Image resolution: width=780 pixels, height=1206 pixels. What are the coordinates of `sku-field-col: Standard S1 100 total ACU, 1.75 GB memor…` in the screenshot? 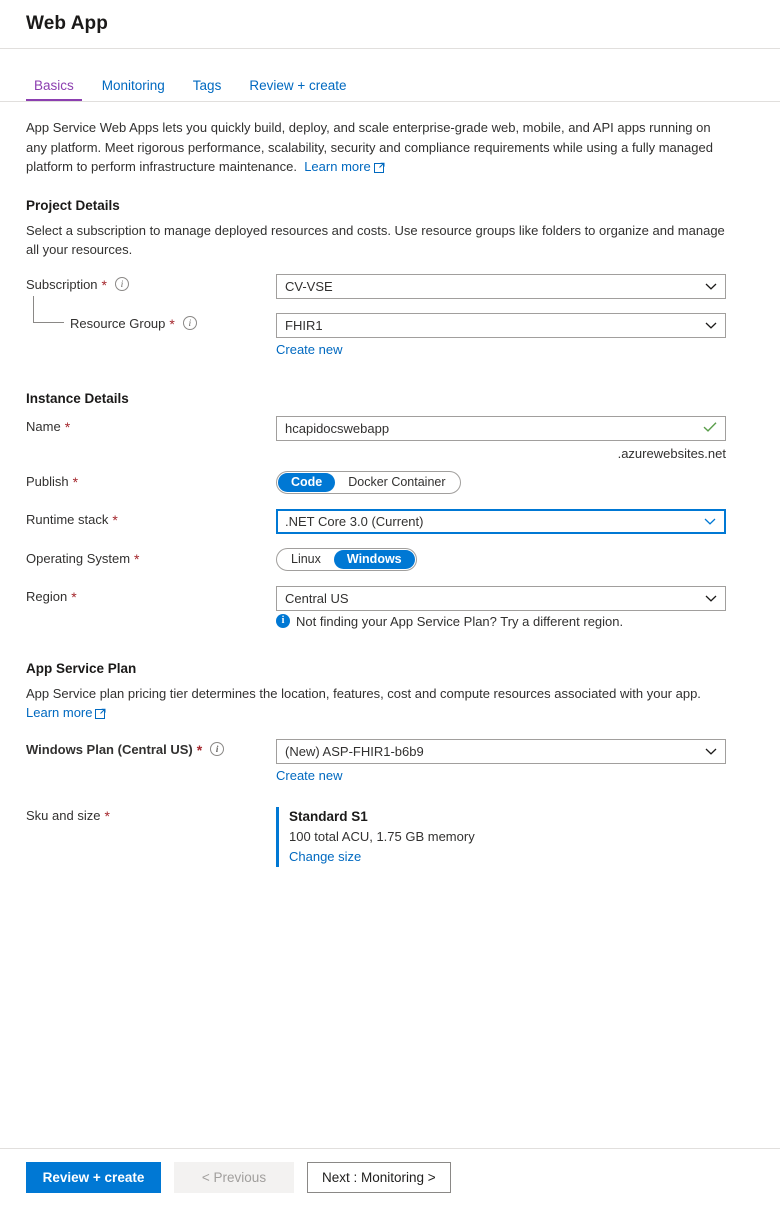 It's located at (515, 836).